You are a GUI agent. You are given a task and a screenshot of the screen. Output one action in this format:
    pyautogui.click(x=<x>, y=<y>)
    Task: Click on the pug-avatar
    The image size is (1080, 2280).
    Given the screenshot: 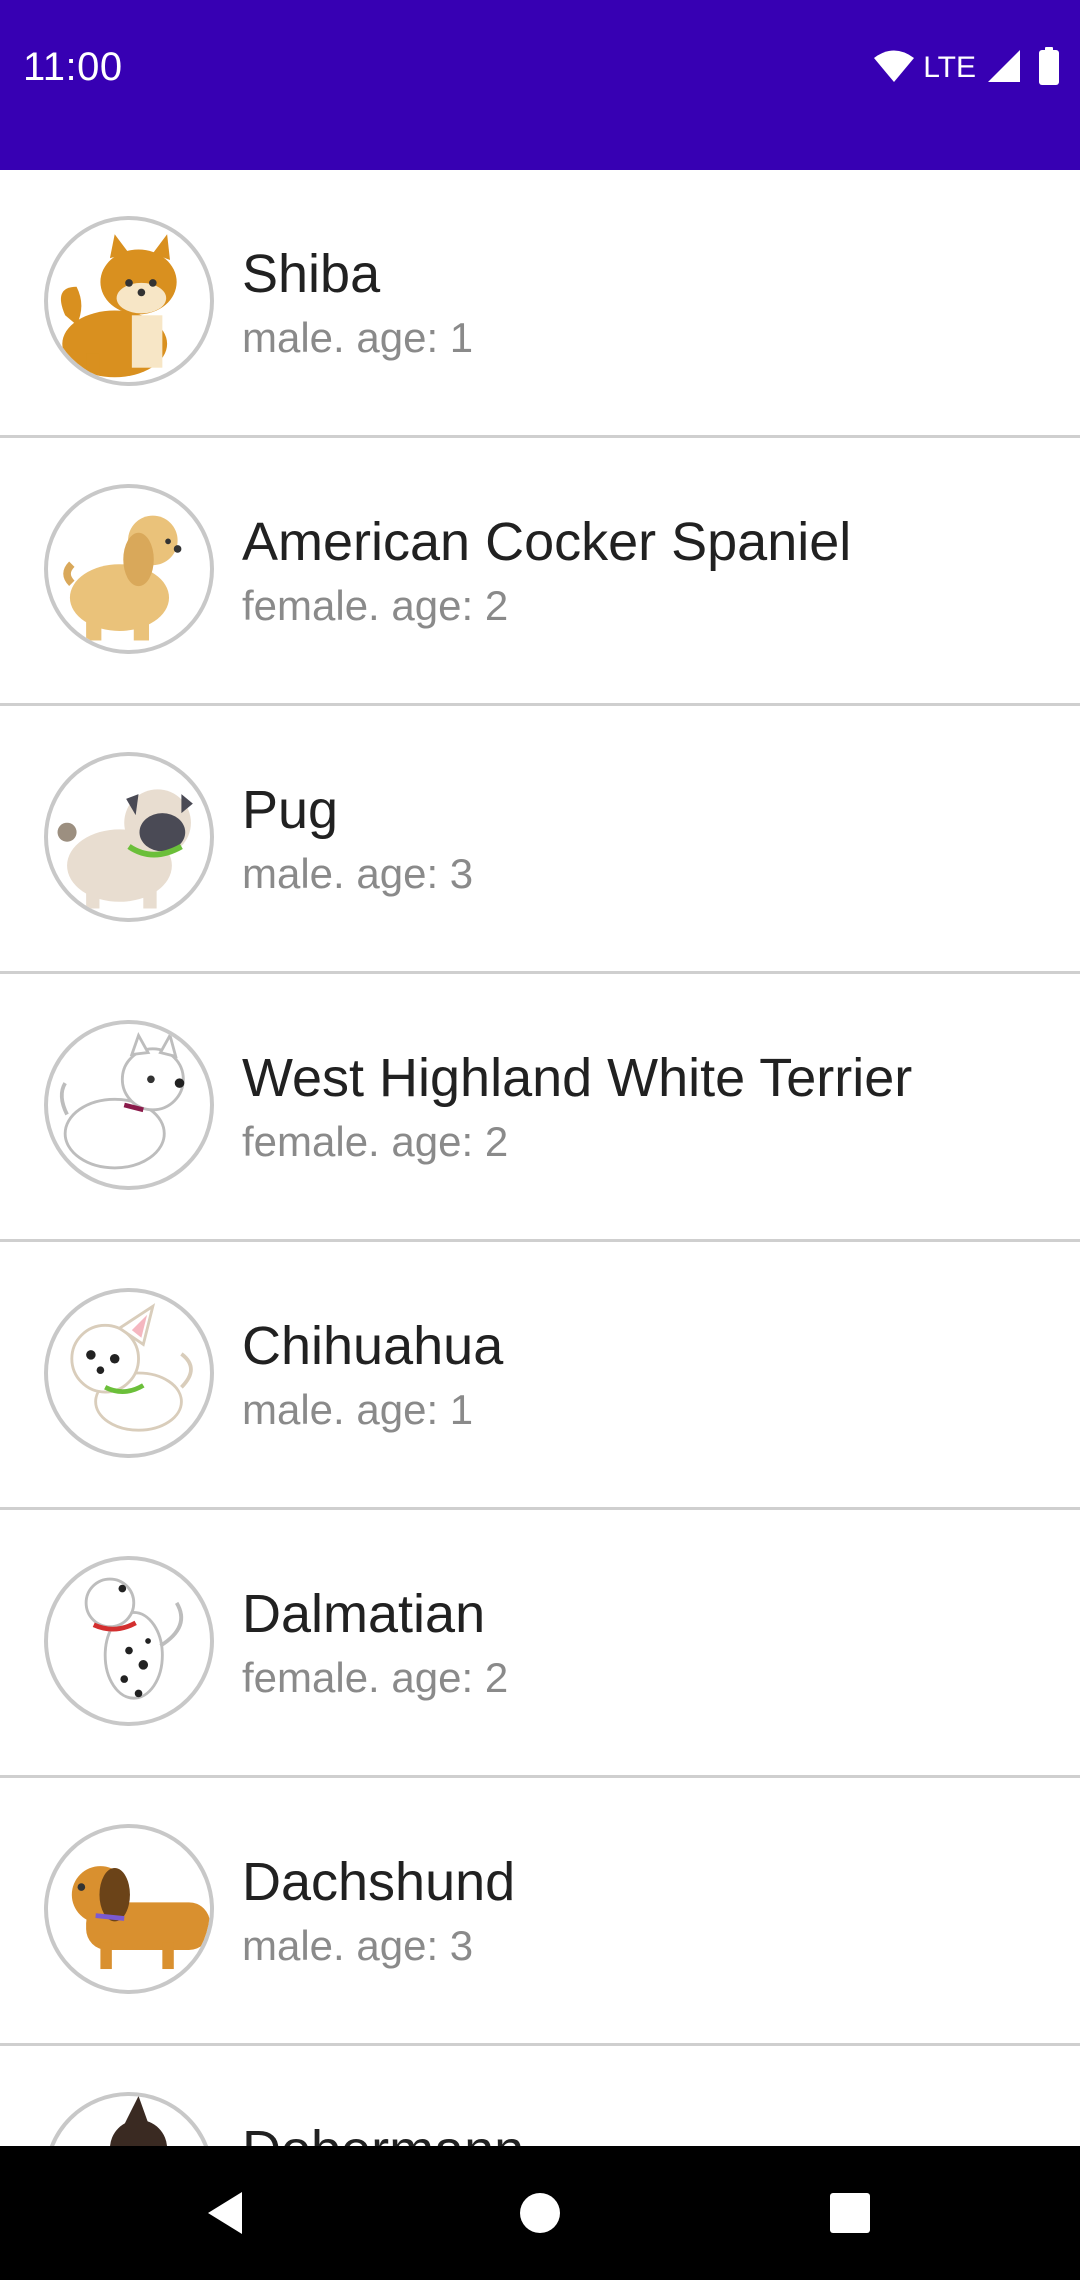 What is the action you would take?
    pyautogui.click(x=129, y=837)
    